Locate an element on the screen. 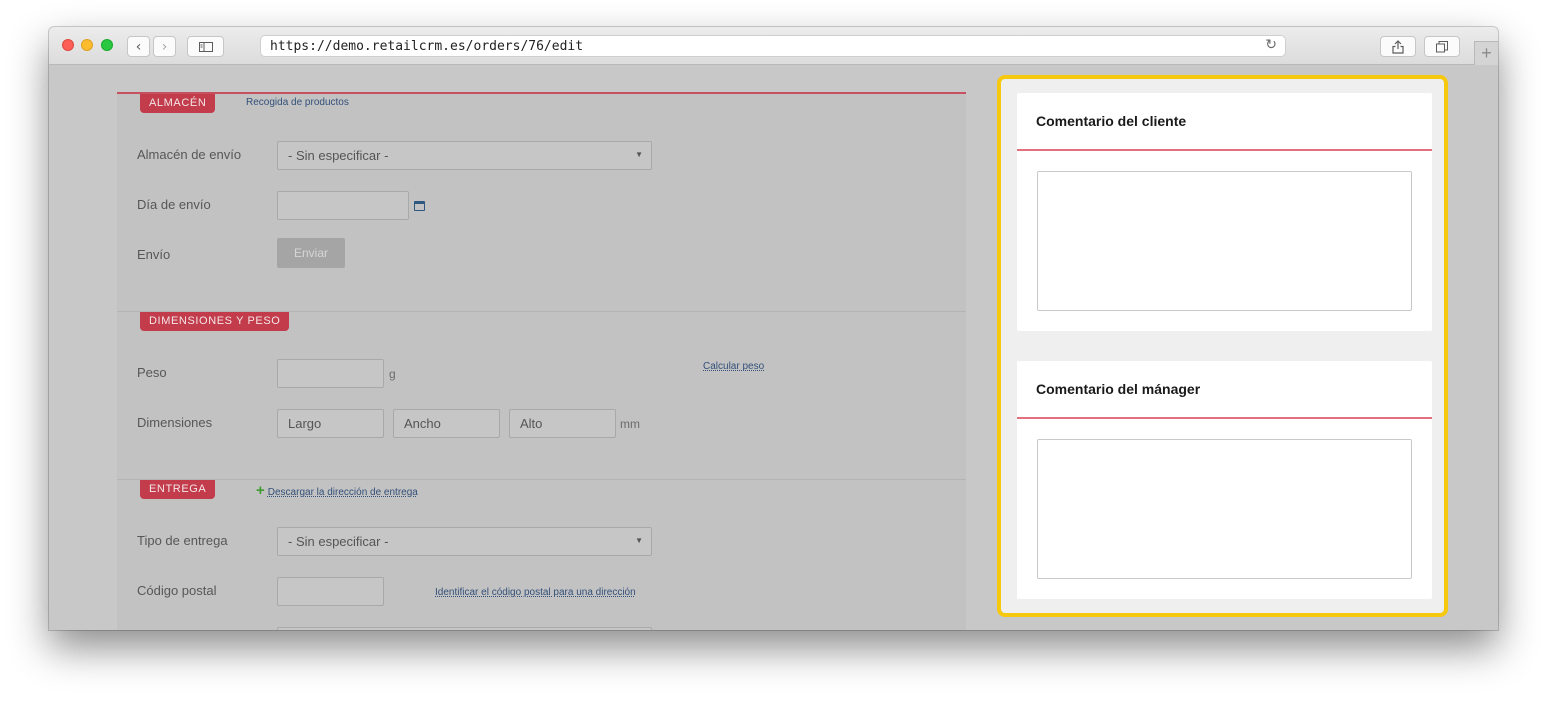  delivery-type-label: Tipo de entrega is located at coordinates (182, 540).